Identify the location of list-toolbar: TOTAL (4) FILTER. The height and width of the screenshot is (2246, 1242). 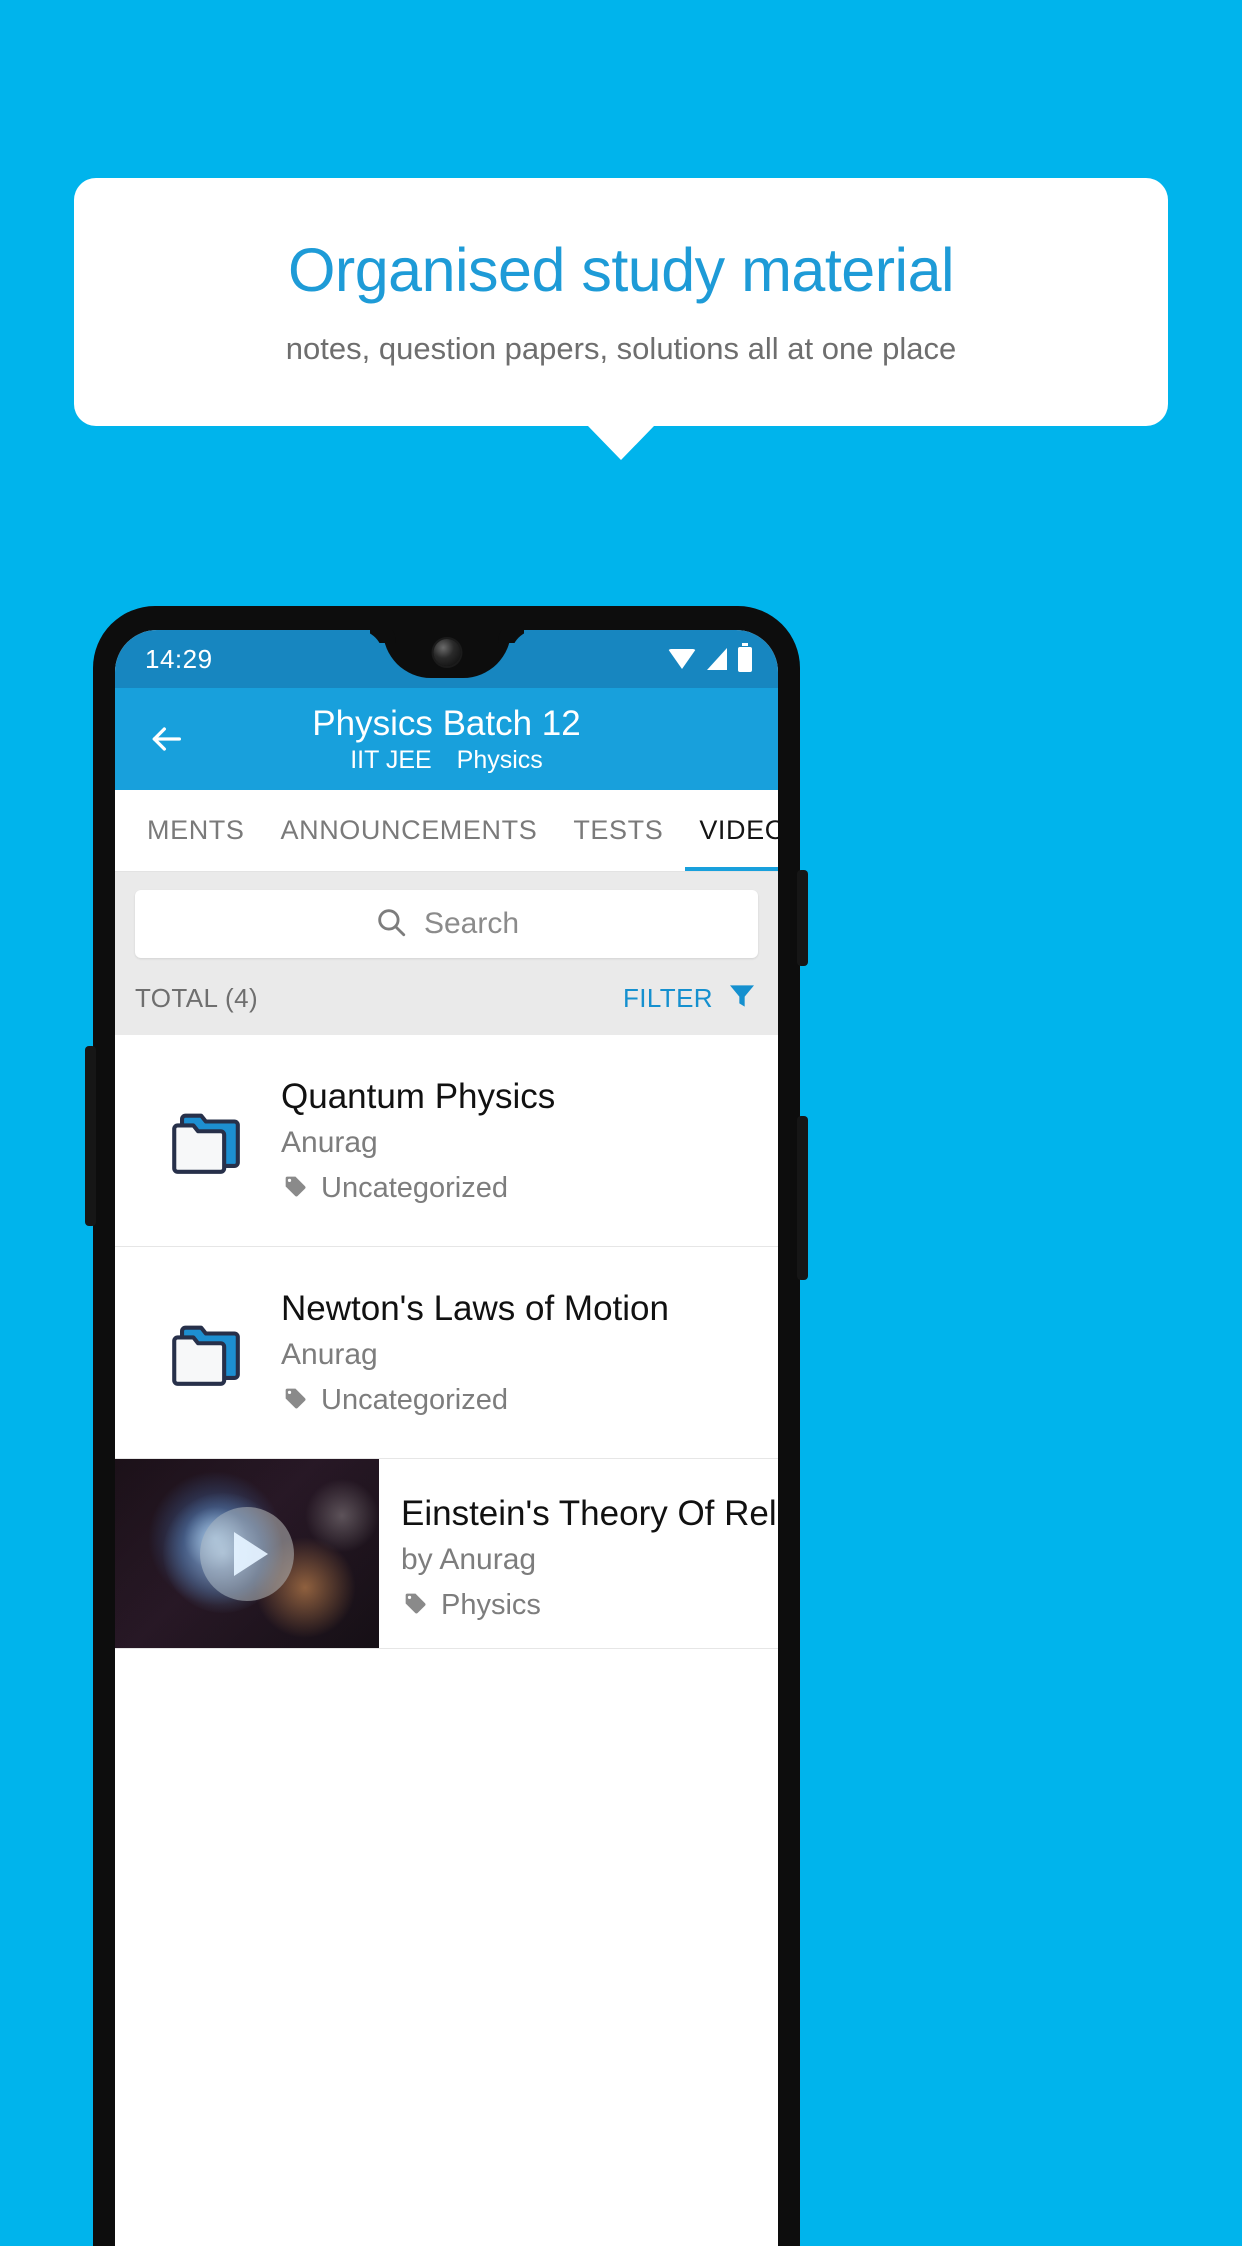
(446, 1004).